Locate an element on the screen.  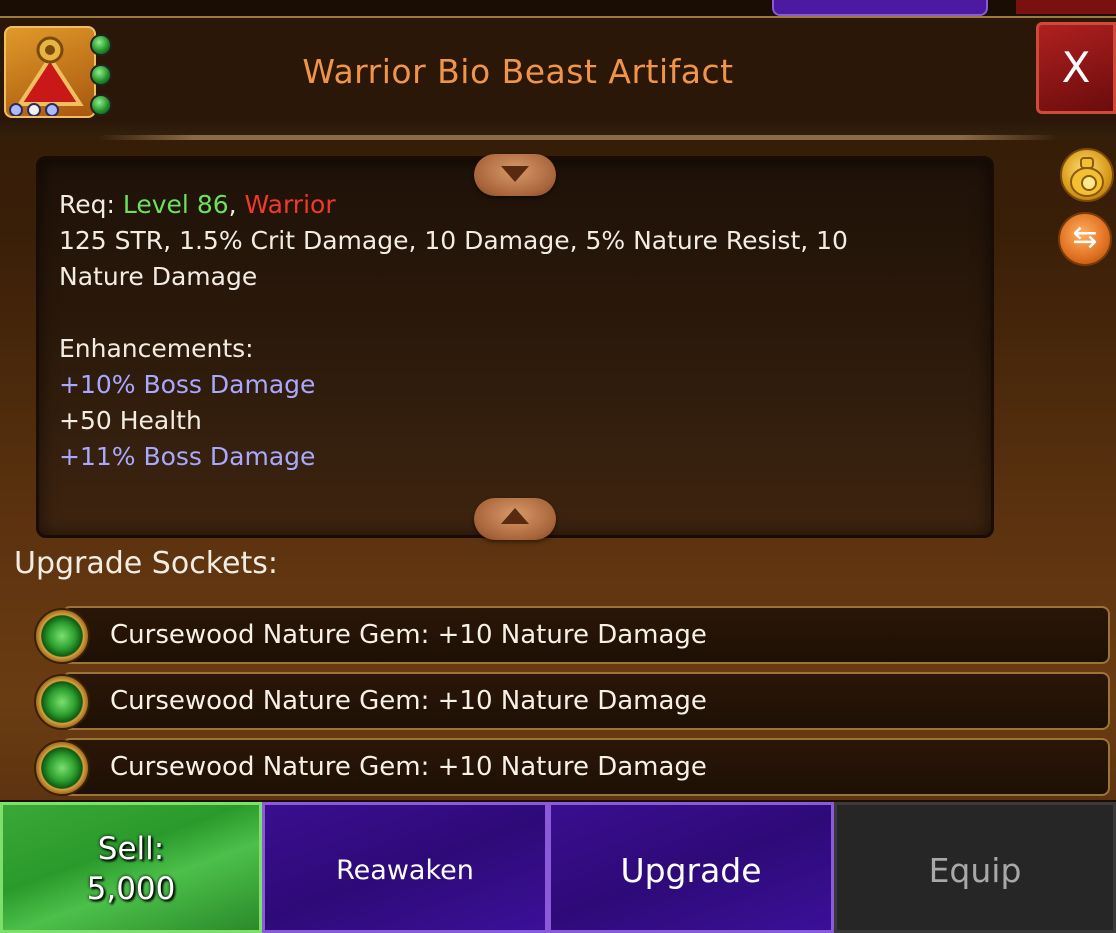
req-level: Level 86 is located at coordinates (175, 204).